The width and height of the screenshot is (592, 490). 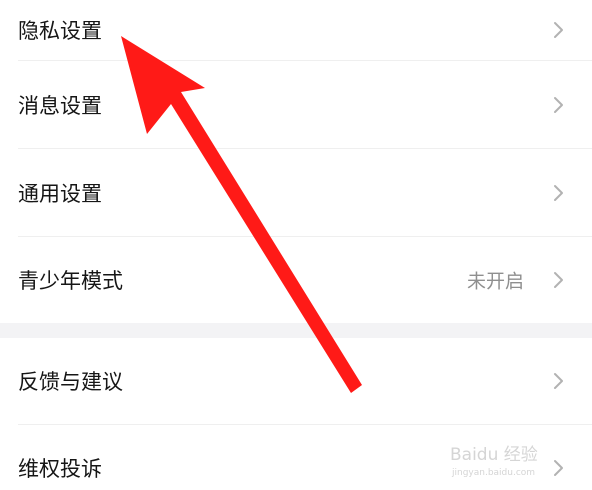 What do you see at coordinates (296, 457) in the screenshot?
I see `rights-complaint-row: 维权投诉` at bounding box center [296, 457].